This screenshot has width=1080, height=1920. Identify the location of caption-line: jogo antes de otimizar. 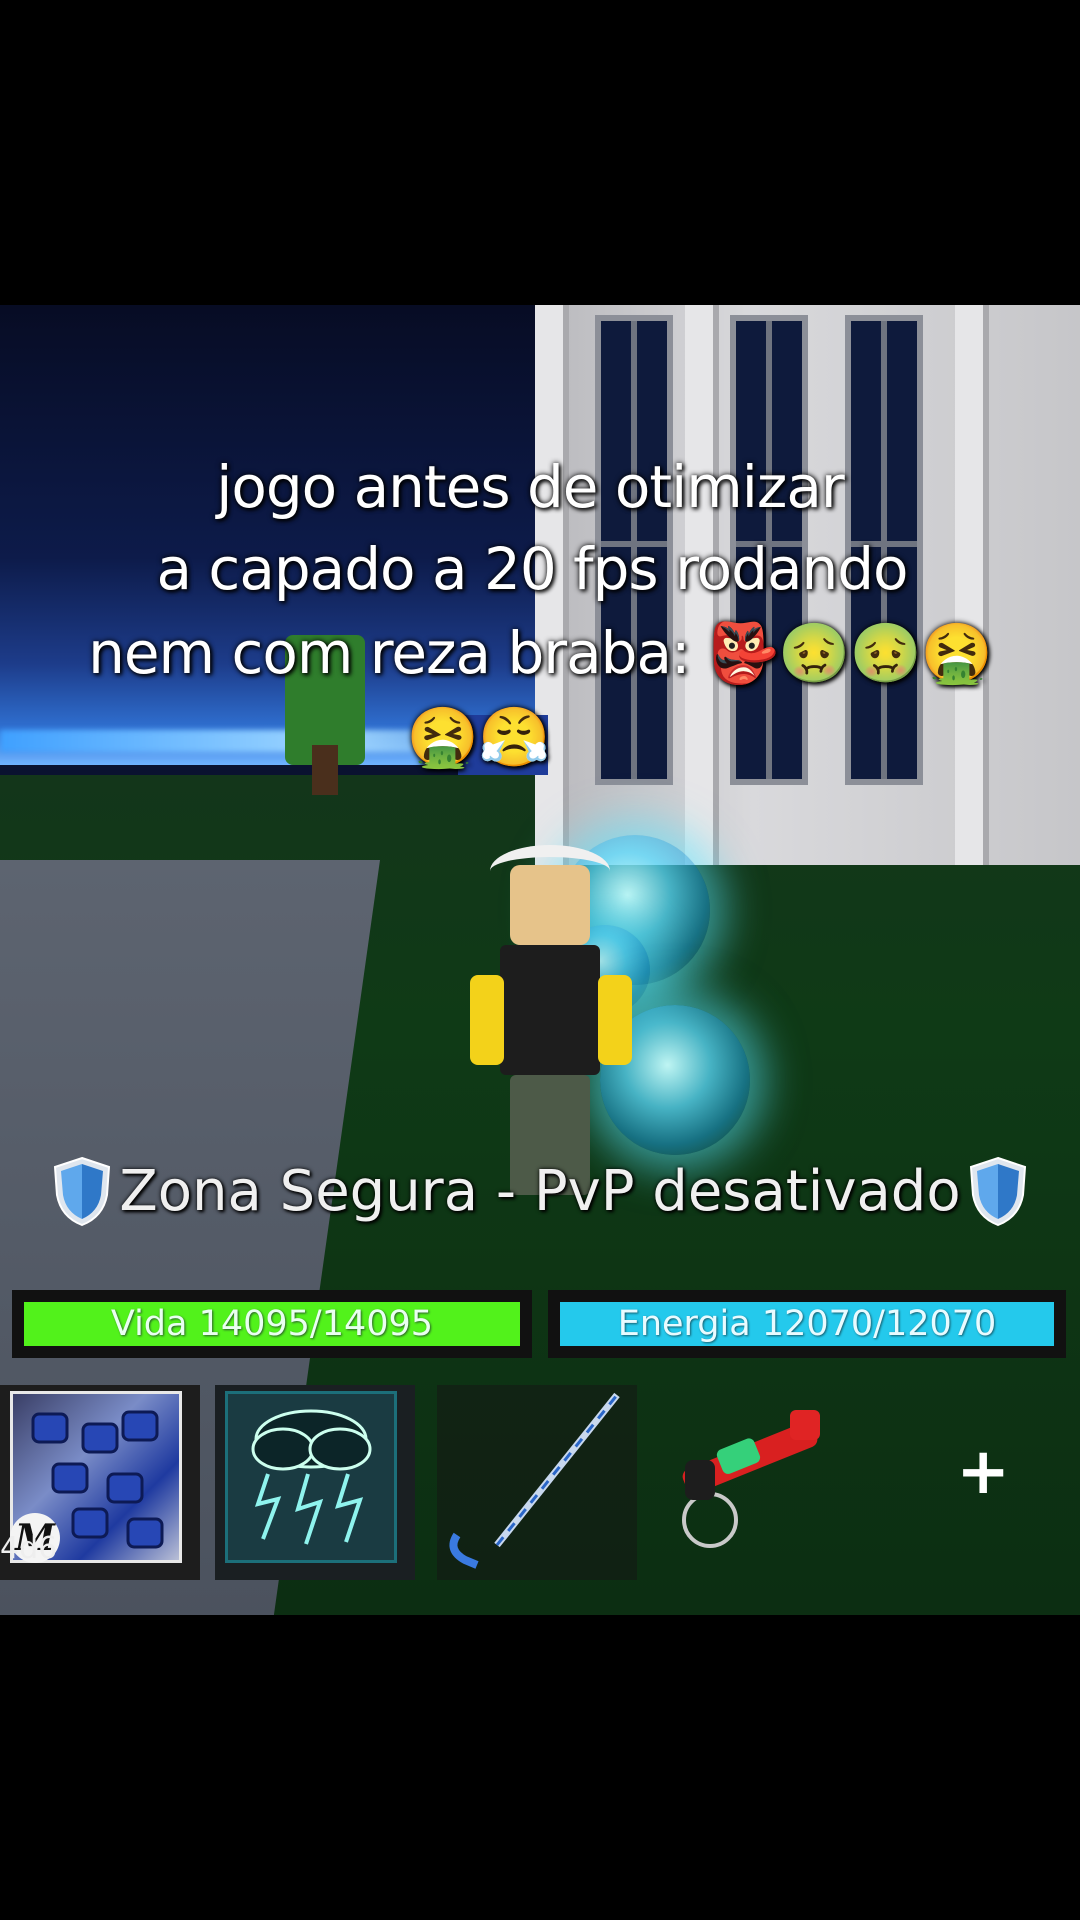
(530, 487).